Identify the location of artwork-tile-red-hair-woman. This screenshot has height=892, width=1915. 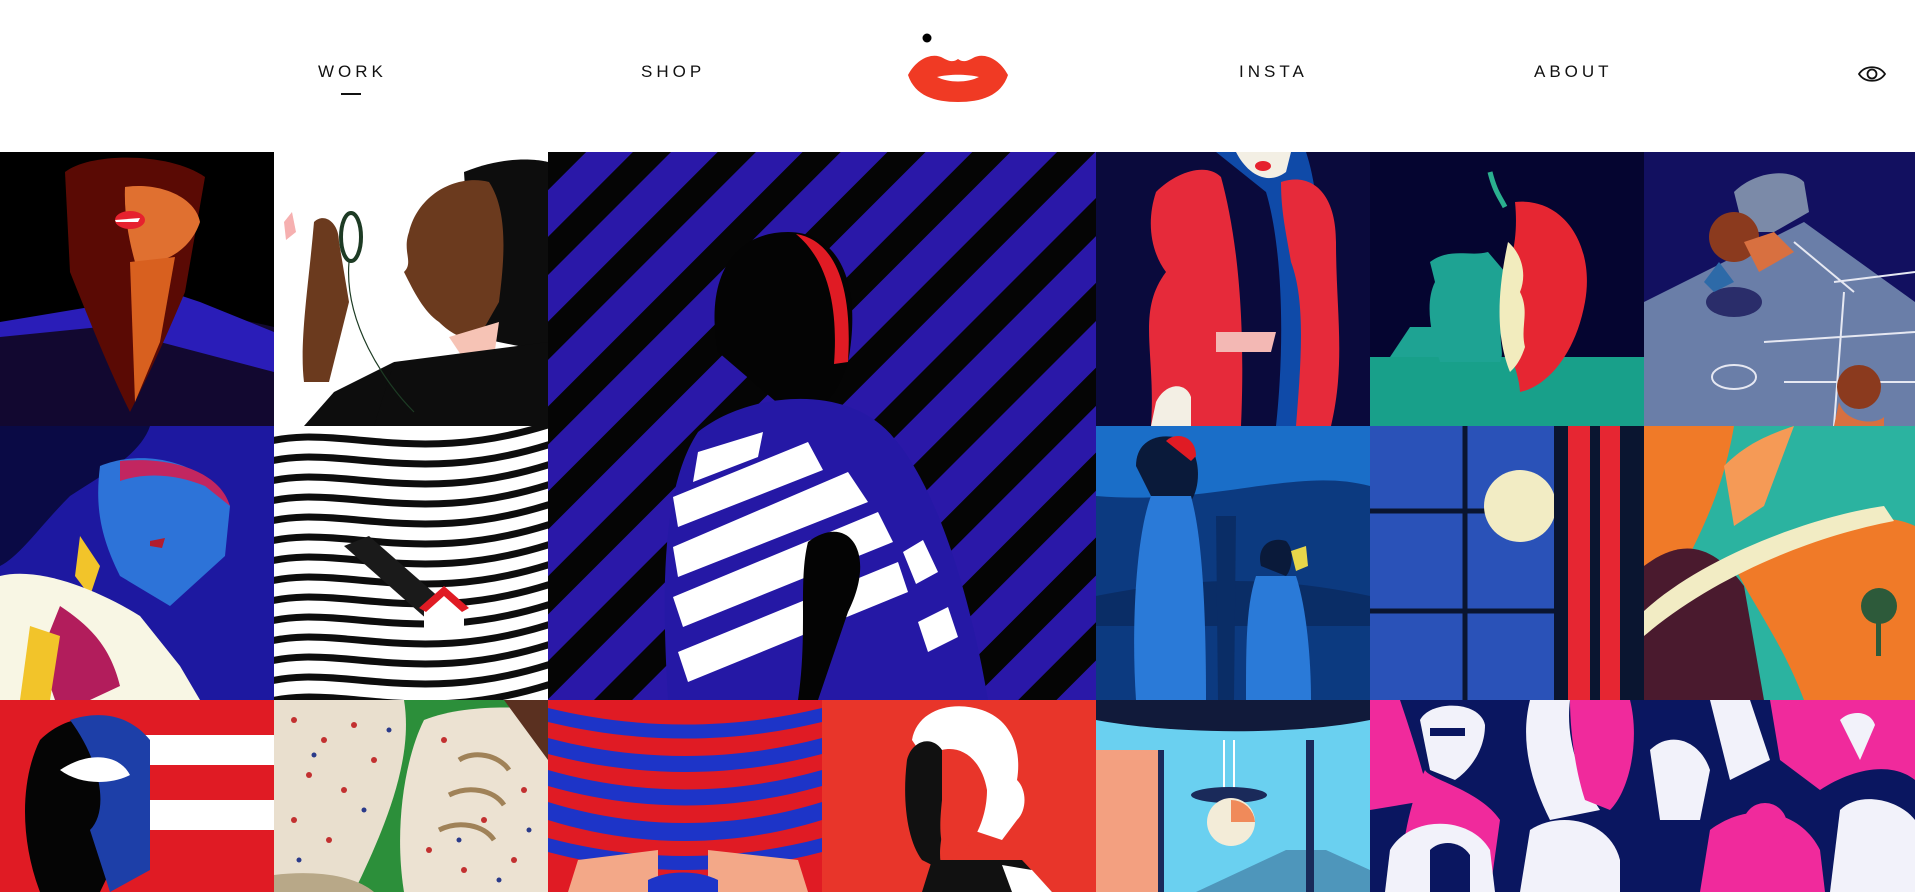
(1233, 289).